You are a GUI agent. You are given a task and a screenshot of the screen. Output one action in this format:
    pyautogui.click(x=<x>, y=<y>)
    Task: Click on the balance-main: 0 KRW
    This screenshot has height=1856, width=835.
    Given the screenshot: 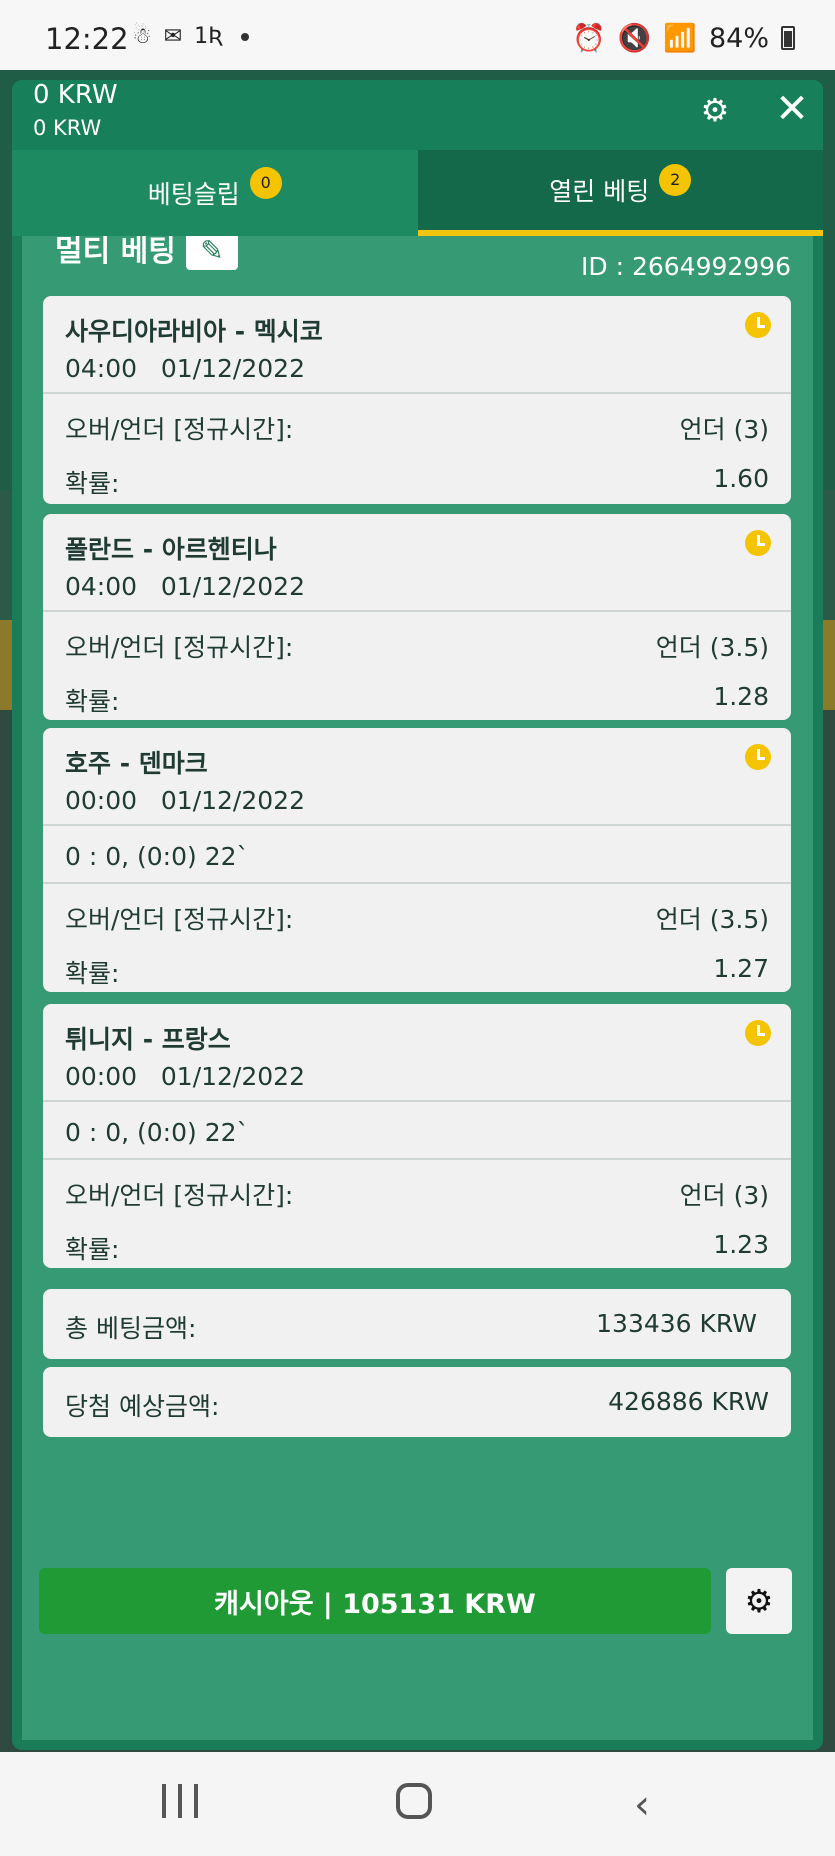 What is the action you would take?
    pyautogui.click(x=75, y=95)
    